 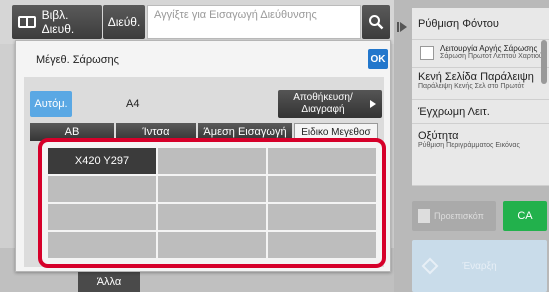 What do you see at coordinates (102, 161) in the screenshot?
I see `custom-size-key: X420 Y297` at bounding box center [102, 161].